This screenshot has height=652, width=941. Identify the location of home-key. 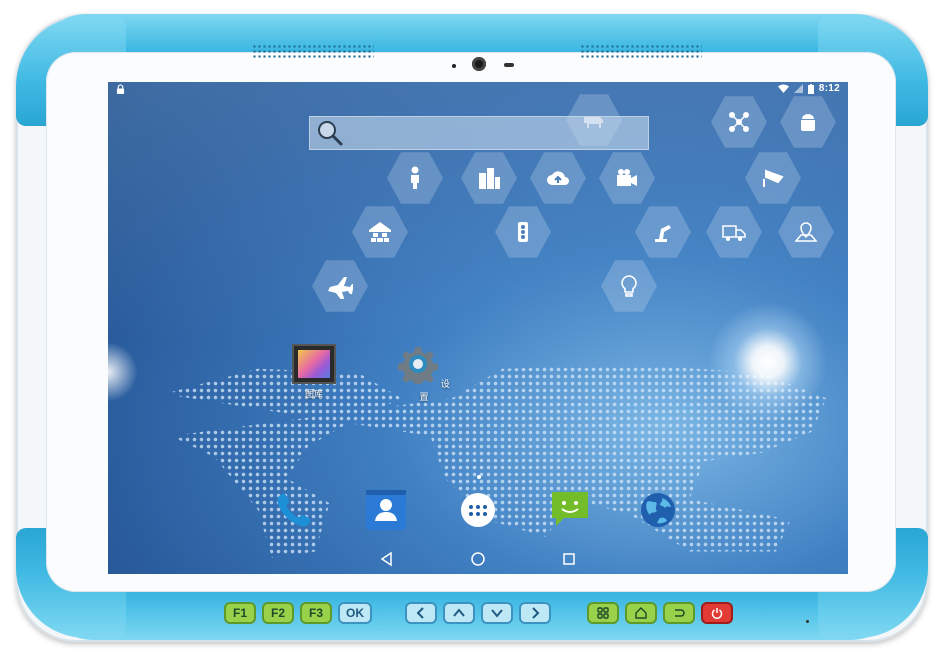
(641, 613).